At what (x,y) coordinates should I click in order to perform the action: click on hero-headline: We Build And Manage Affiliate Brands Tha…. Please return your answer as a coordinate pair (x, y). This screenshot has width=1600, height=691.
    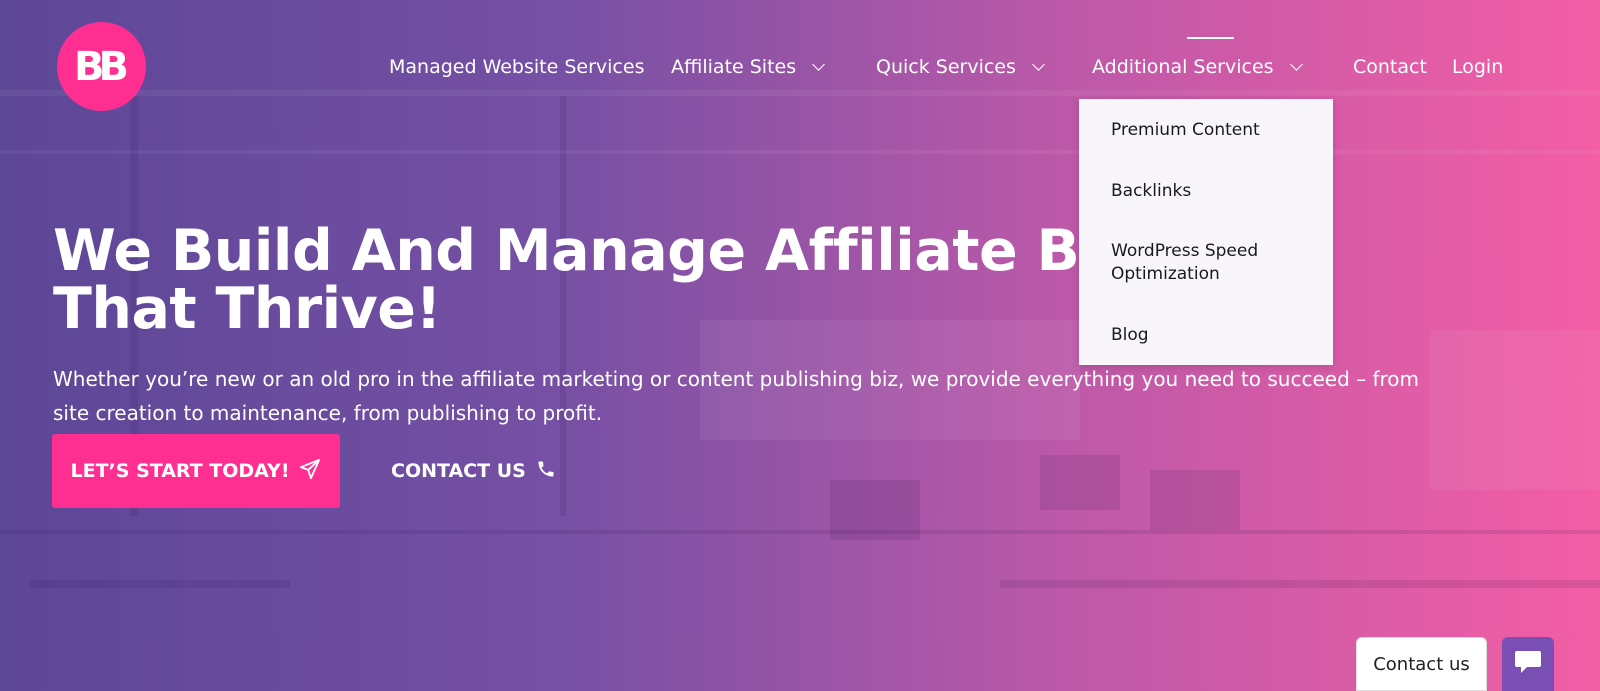
    Looking at the image, I should click on (656, 280).